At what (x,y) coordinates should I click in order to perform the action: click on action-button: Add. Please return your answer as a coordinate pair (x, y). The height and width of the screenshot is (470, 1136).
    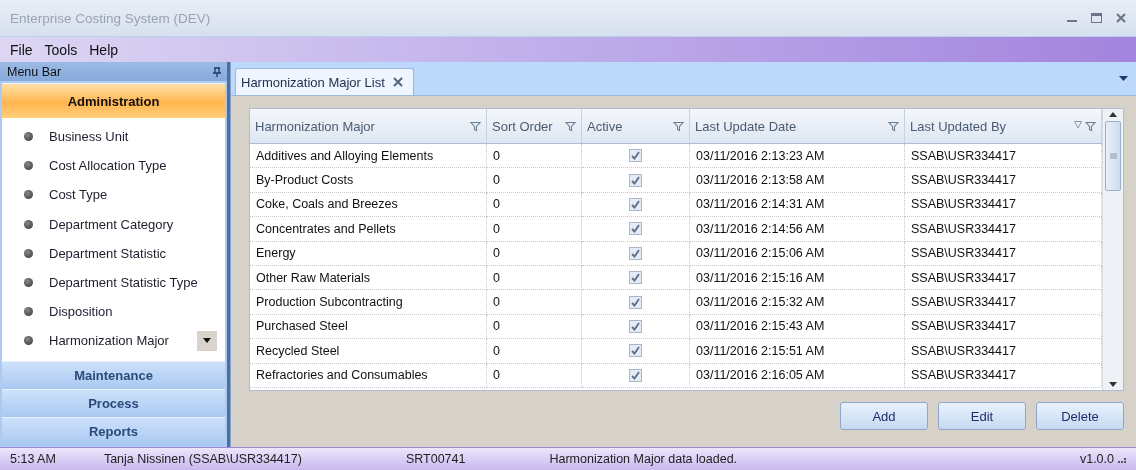
    Looking at the image, I should click on (884, 416).